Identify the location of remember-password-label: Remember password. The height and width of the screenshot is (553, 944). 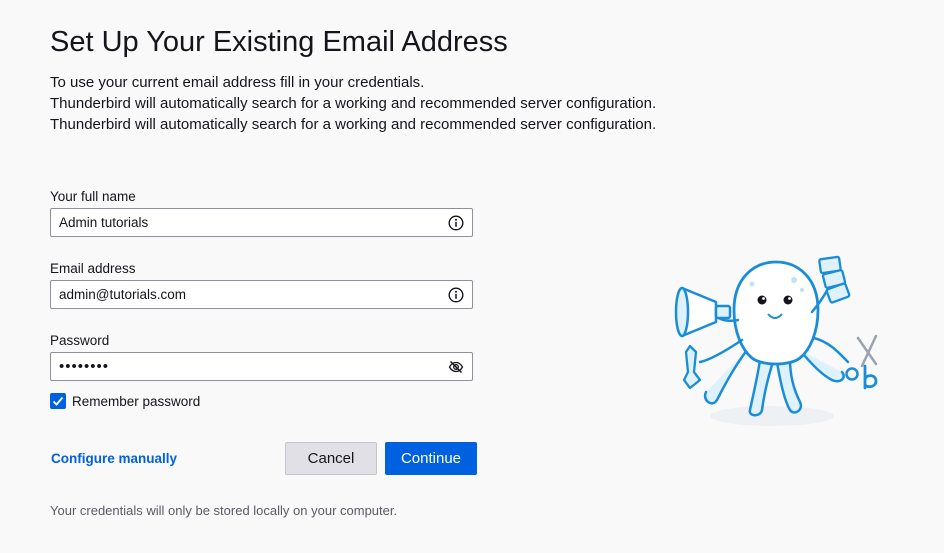
(136, 401).